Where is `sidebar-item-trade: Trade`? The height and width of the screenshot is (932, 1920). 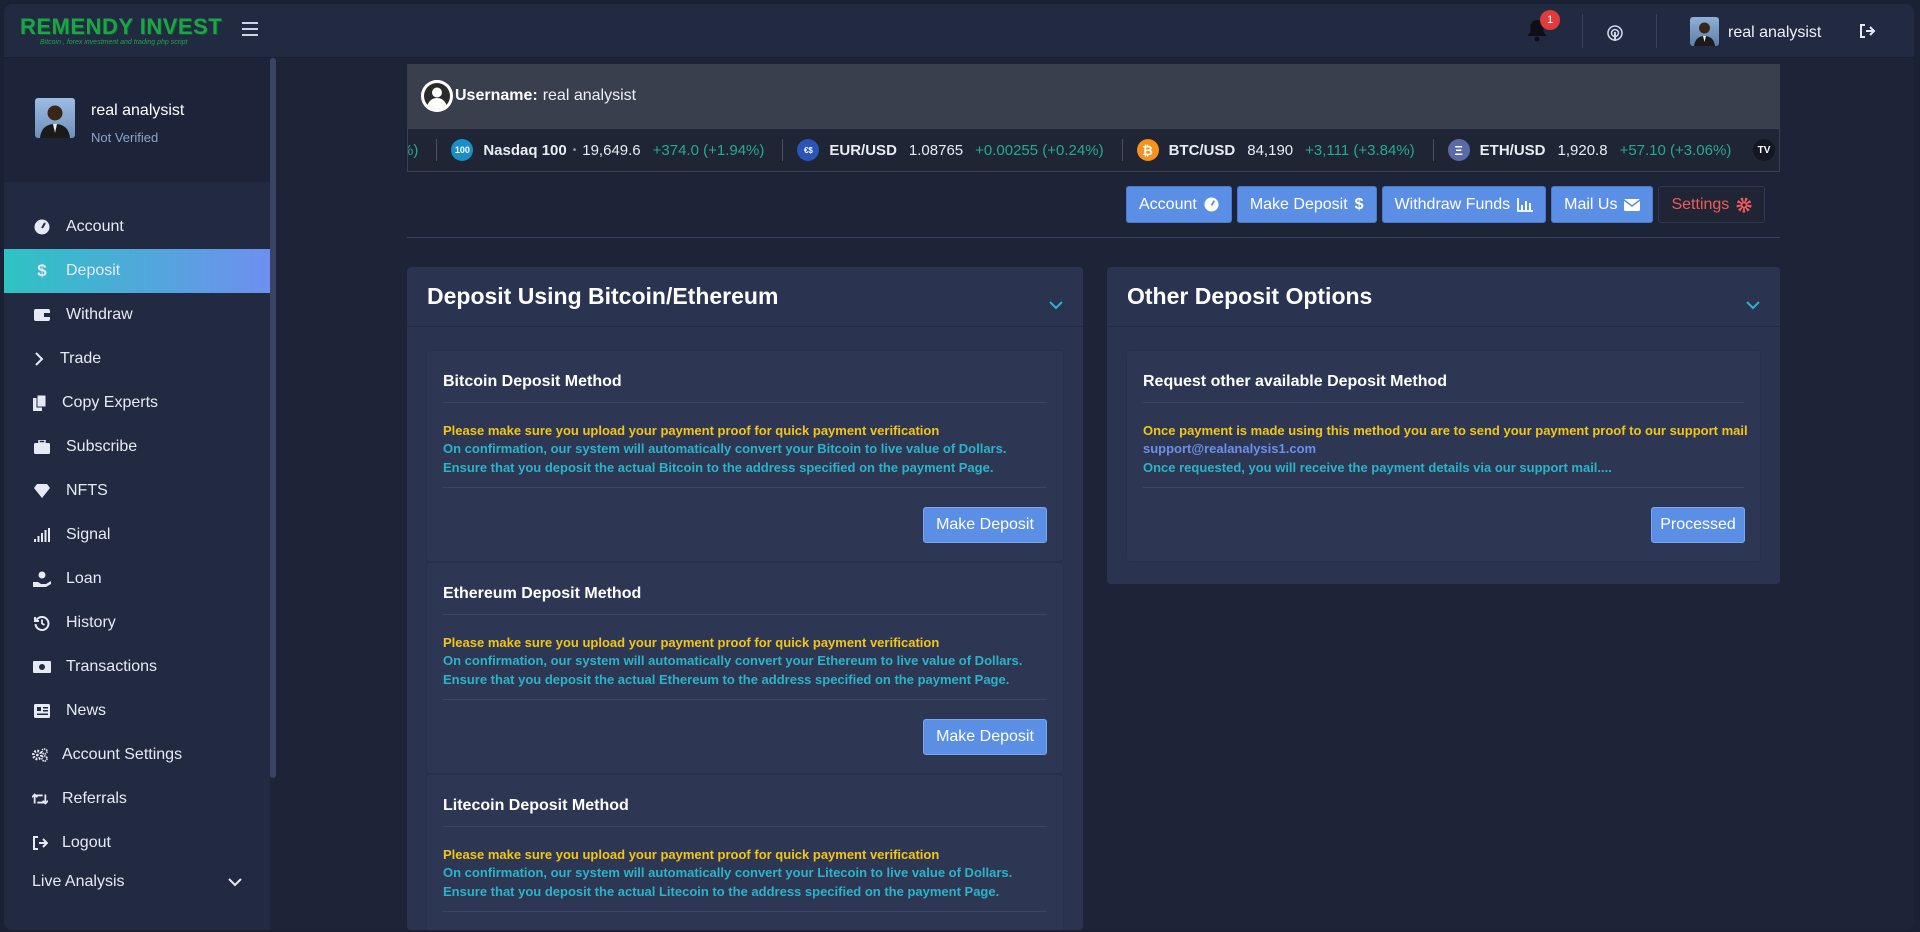 sidebar-item-trade: Trade is located at coordinates (137, 359).